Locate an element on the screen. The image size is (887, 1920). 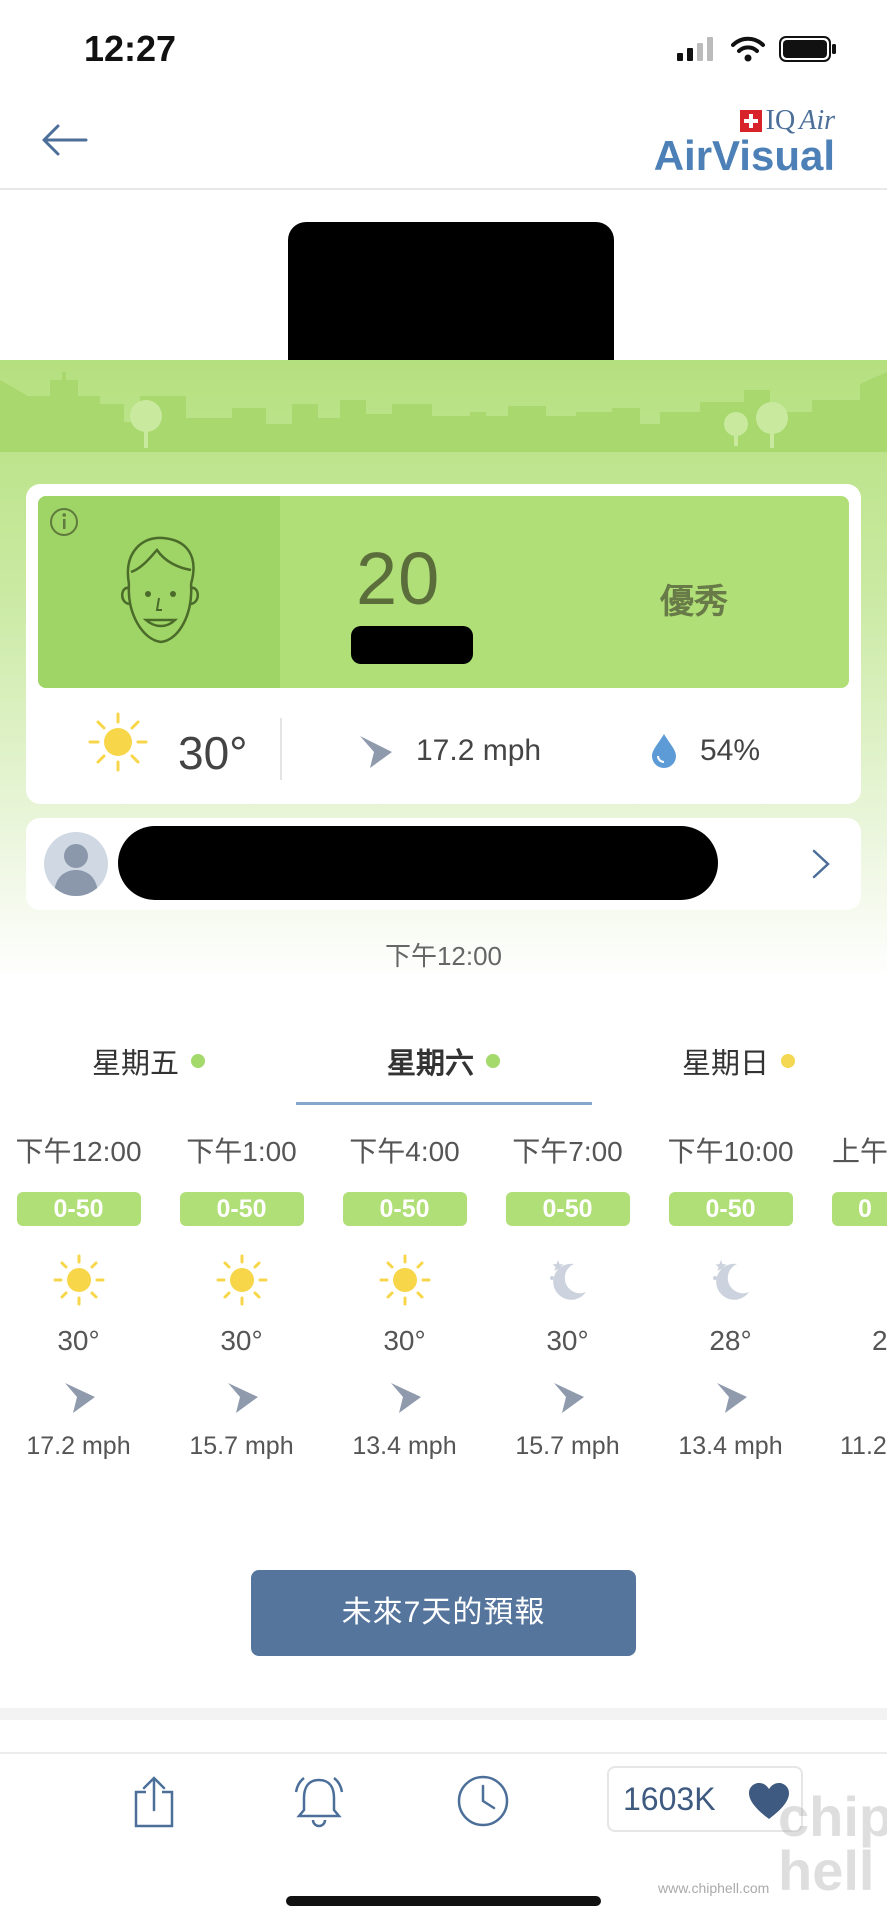
aqi-value: 20 is located at coordinates (398, 578).